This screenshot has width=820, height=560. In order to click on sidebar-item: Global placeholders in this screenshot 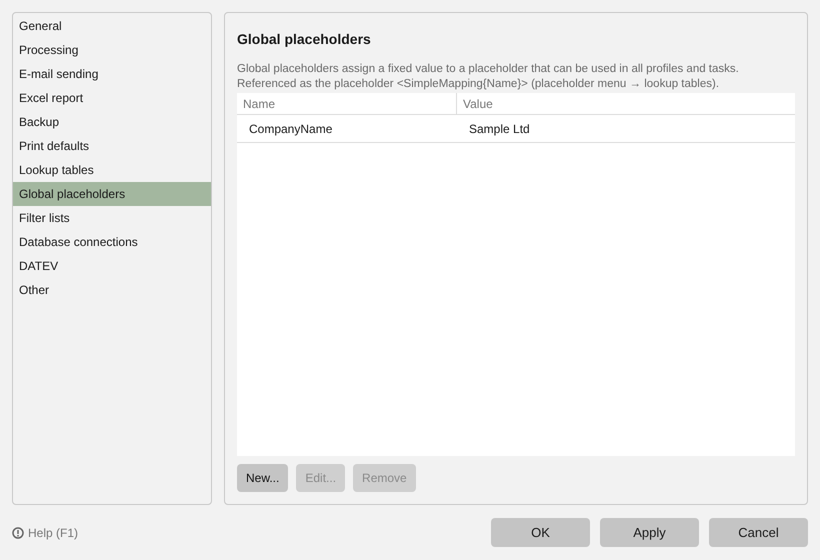, I will do `click(112, 194)`.